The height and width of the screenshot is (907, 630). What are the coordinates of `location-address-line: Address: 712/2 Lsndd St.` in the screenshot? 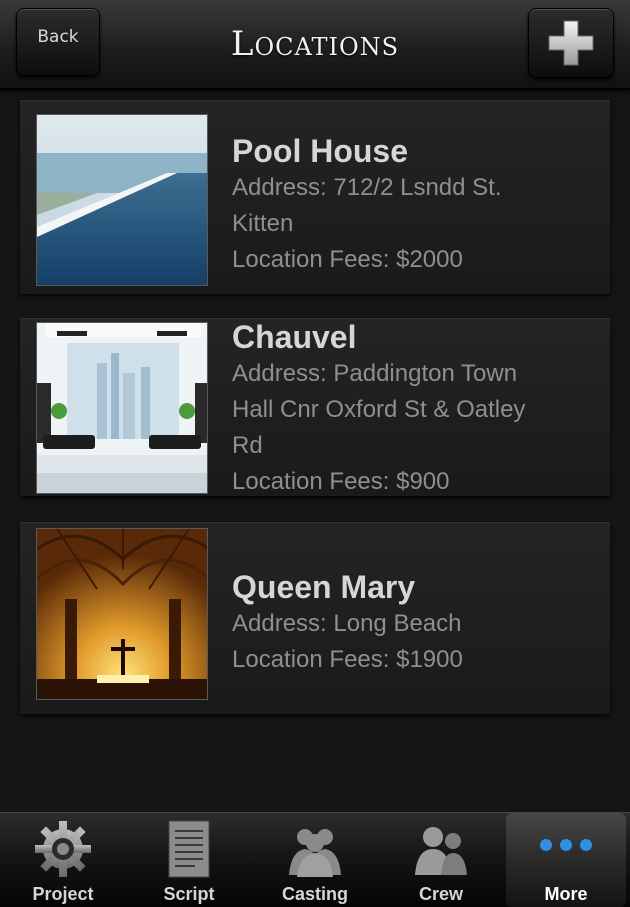 It's located at (367, 187).